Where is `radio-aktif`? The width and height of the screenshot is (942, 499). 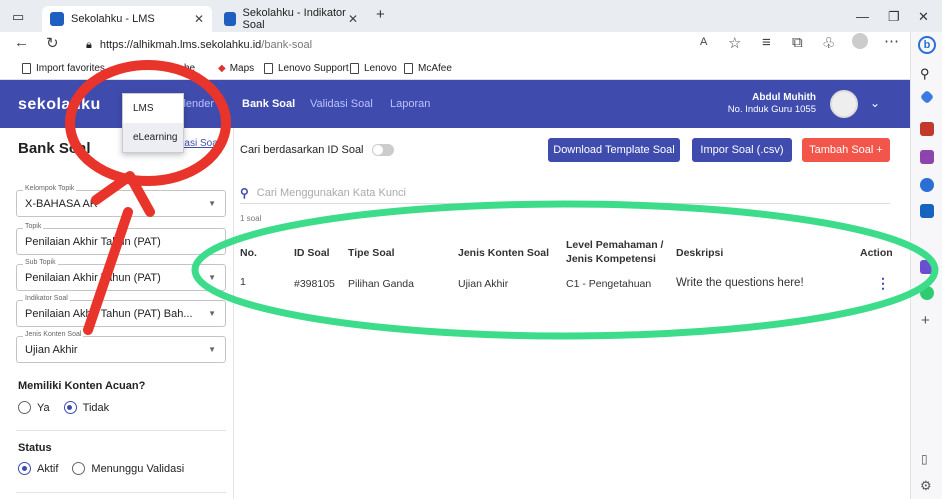 radio-aktif is located at coordinates (24, 468).